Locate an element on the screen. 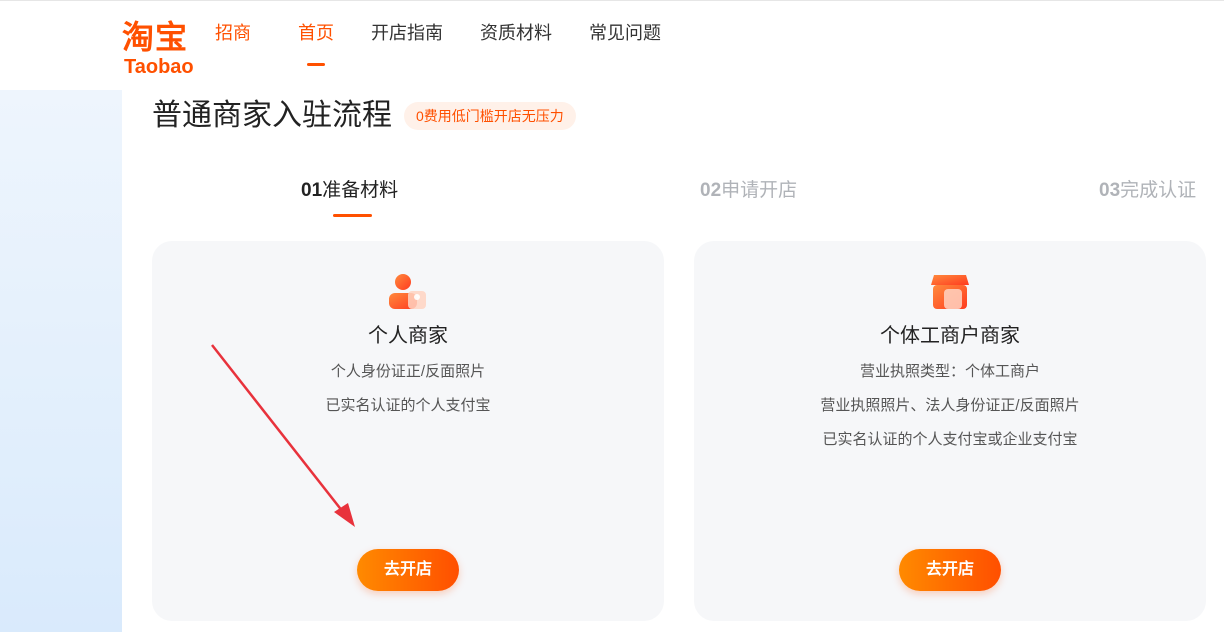  step-label: 准备材料 is located at coordinates (360, 190).